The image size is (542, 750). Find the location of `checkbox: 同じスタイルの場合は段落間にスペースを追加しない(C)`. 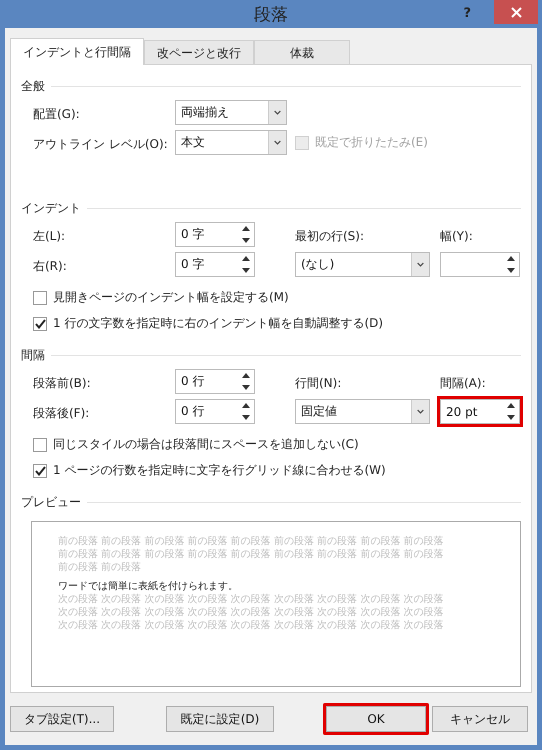

checkbox: 同じスタイルの場合は段落間にスペースを追加しない(C) is located at coordinates (277, 444).